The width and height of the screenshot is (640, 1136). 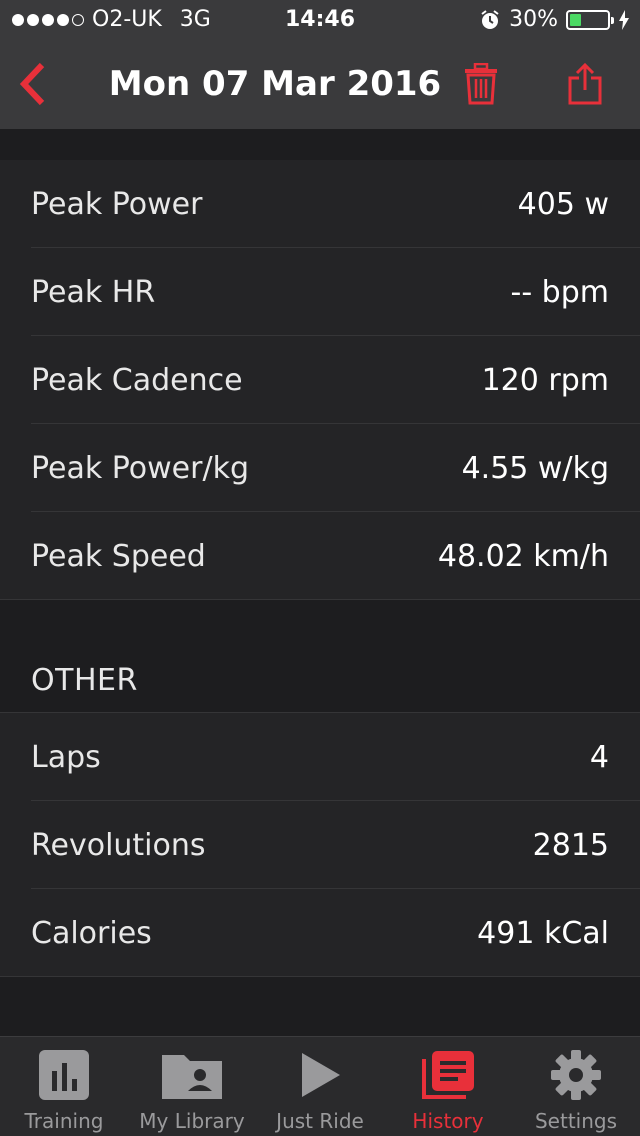 What do you see at coordinates (320, 292) in the screenshot?
I see `peak-hr-row: Peak HR -- bpm` at bounding box center [320, 292].